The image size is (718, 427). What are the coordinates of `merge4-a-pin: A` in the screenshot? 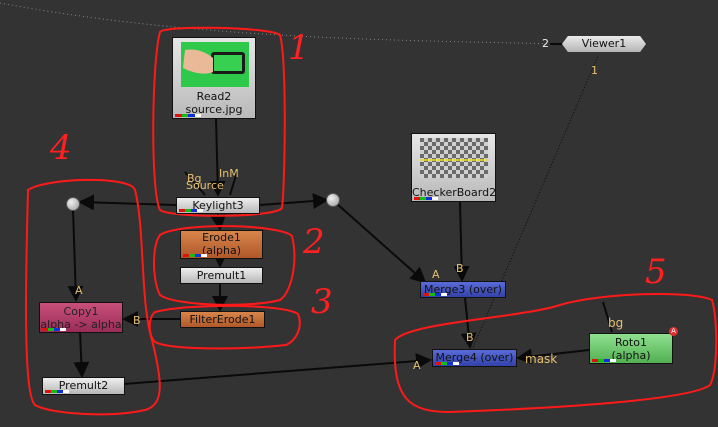 It's located at (417, 365).